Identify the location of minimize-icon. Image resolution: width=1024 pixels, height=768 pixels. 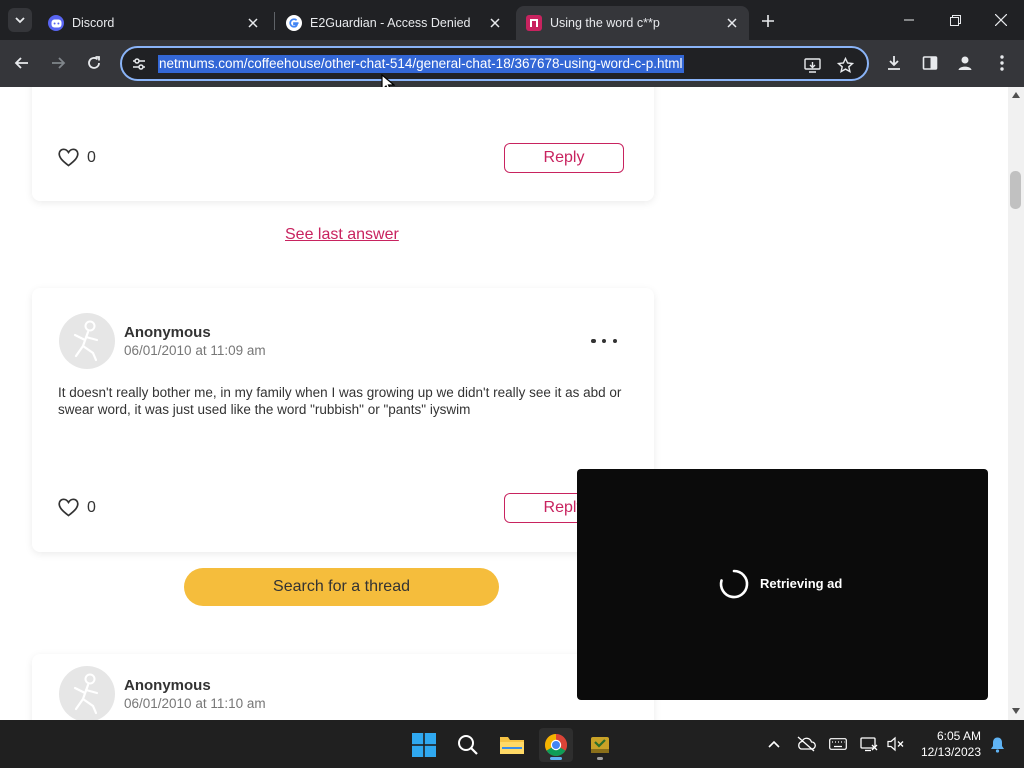
(909, 20).